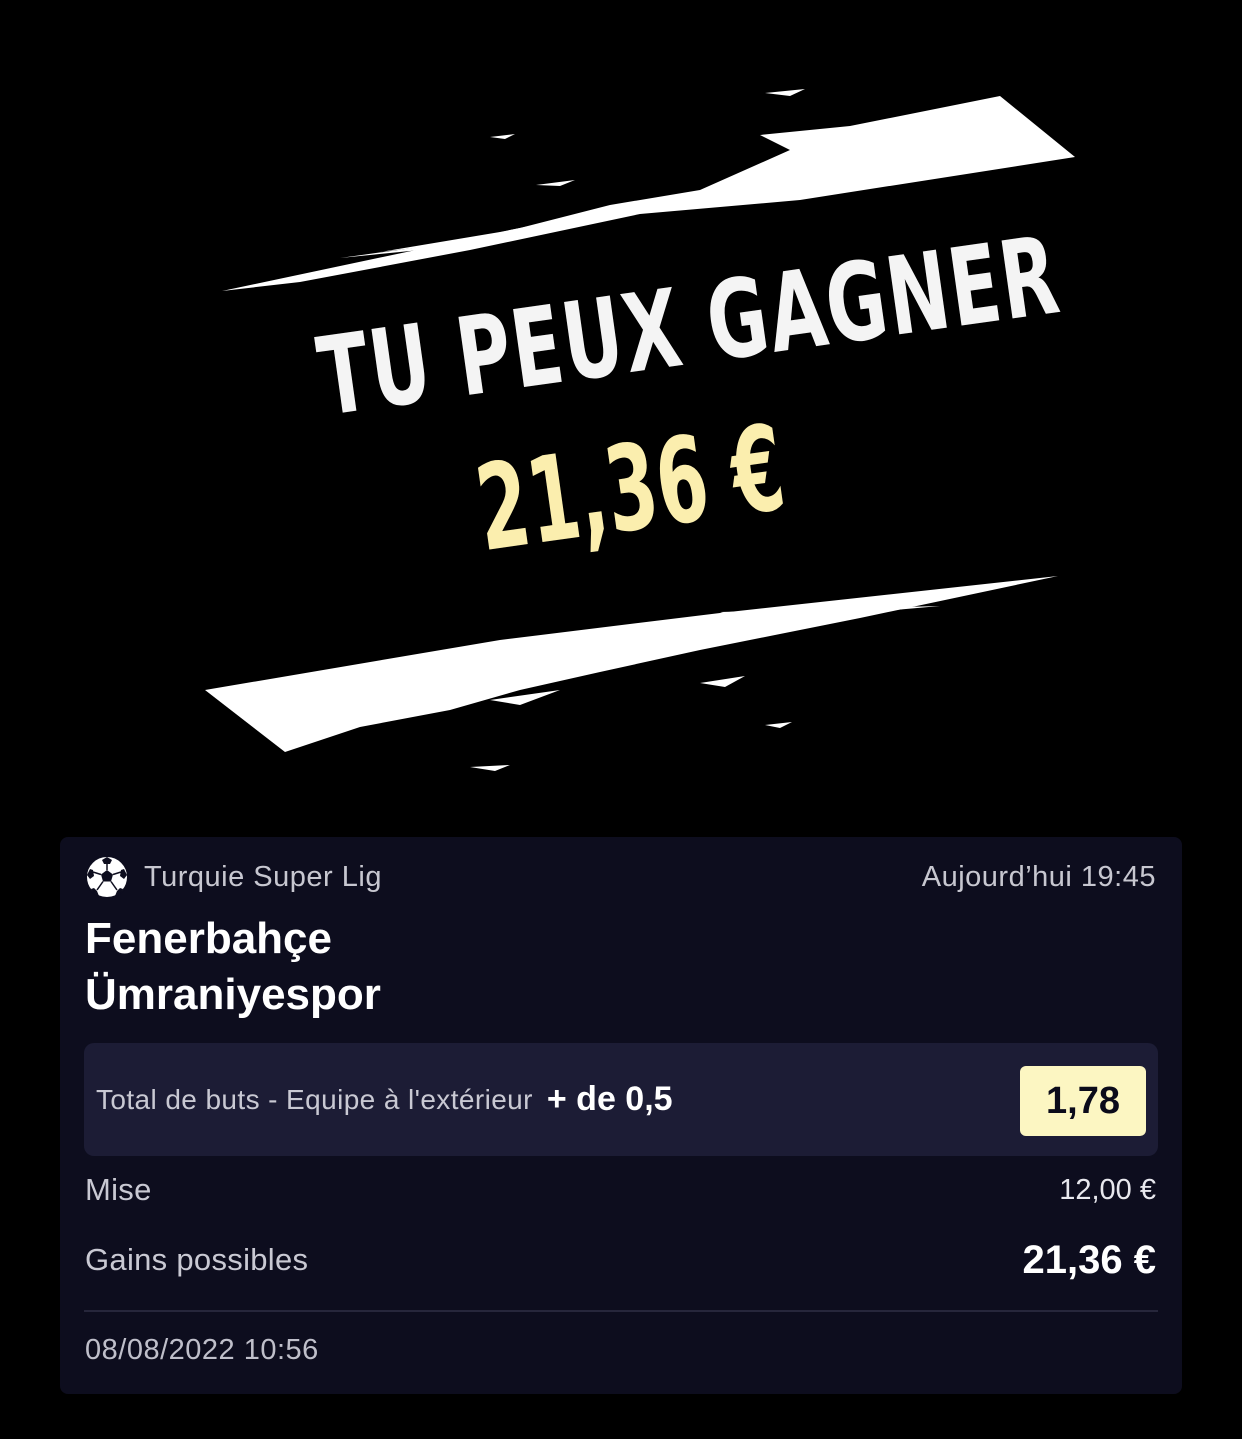  What do you see at coordinates (233, 994) in the screenshot?
I see `away-team: Ümraniyespor` at bounding box center [233, 994].